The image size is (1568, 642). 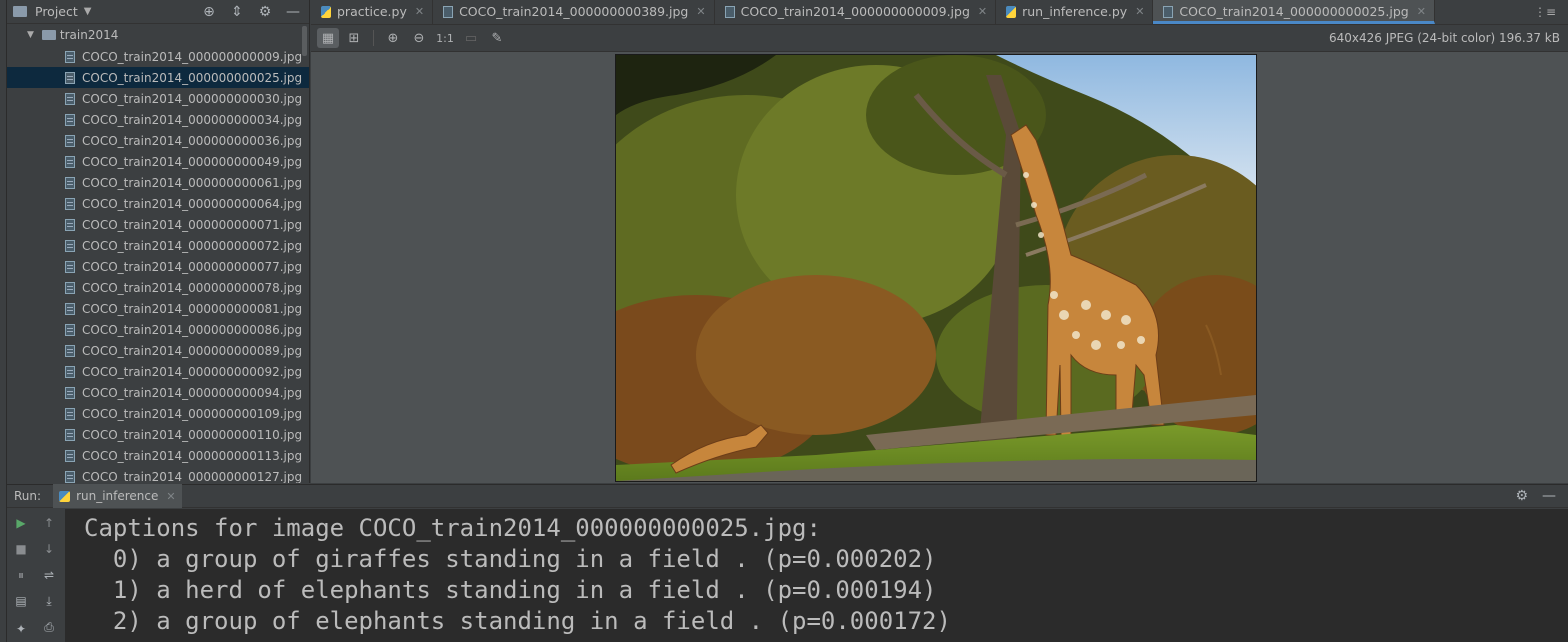 I want to click on run-label: Run:, so click(x=28, y=496).